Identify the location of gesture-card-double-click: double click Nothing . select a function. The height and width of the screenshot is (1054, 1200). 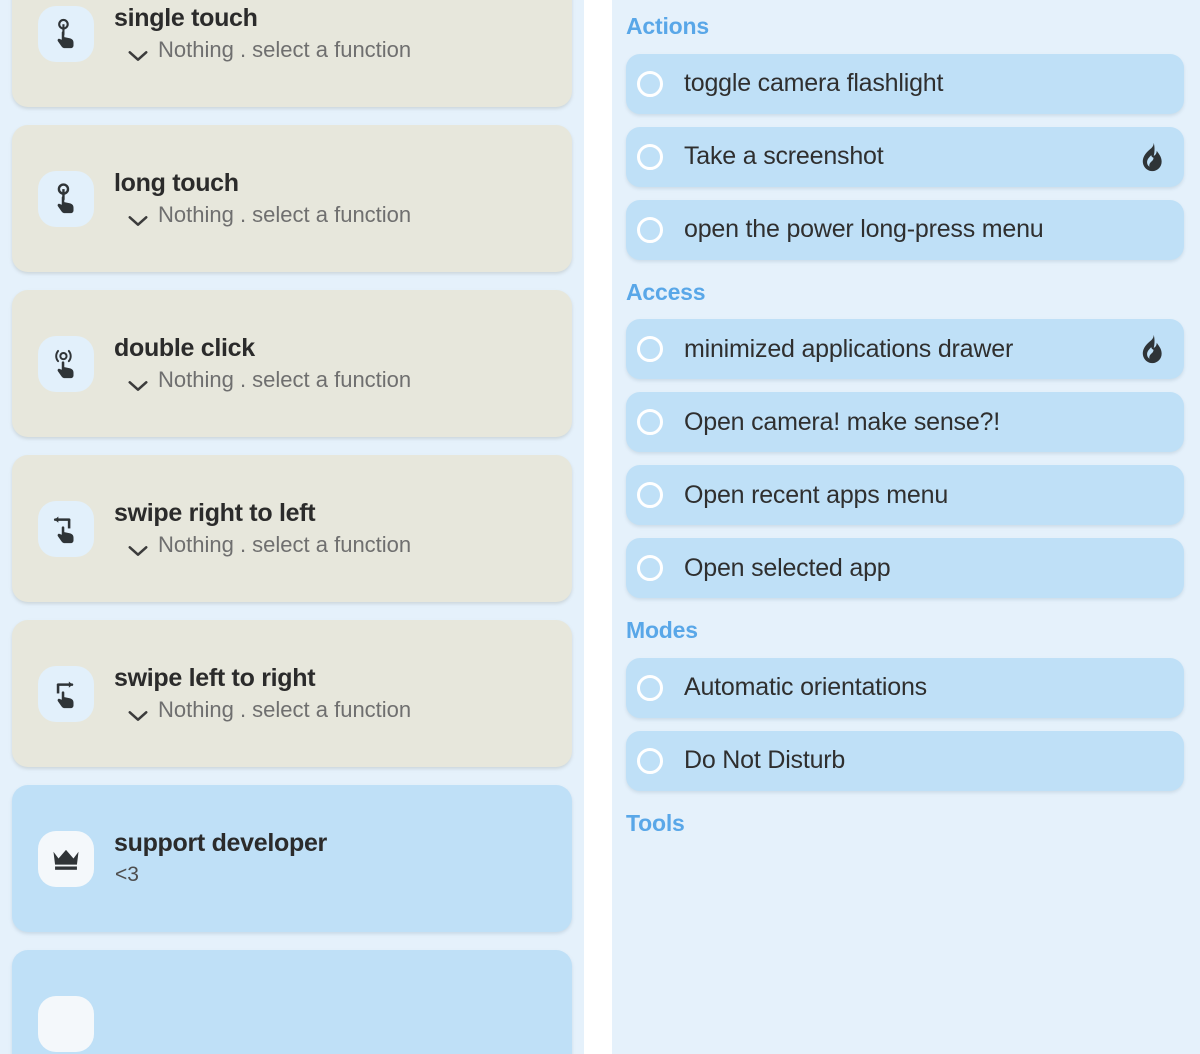
(292, 363).